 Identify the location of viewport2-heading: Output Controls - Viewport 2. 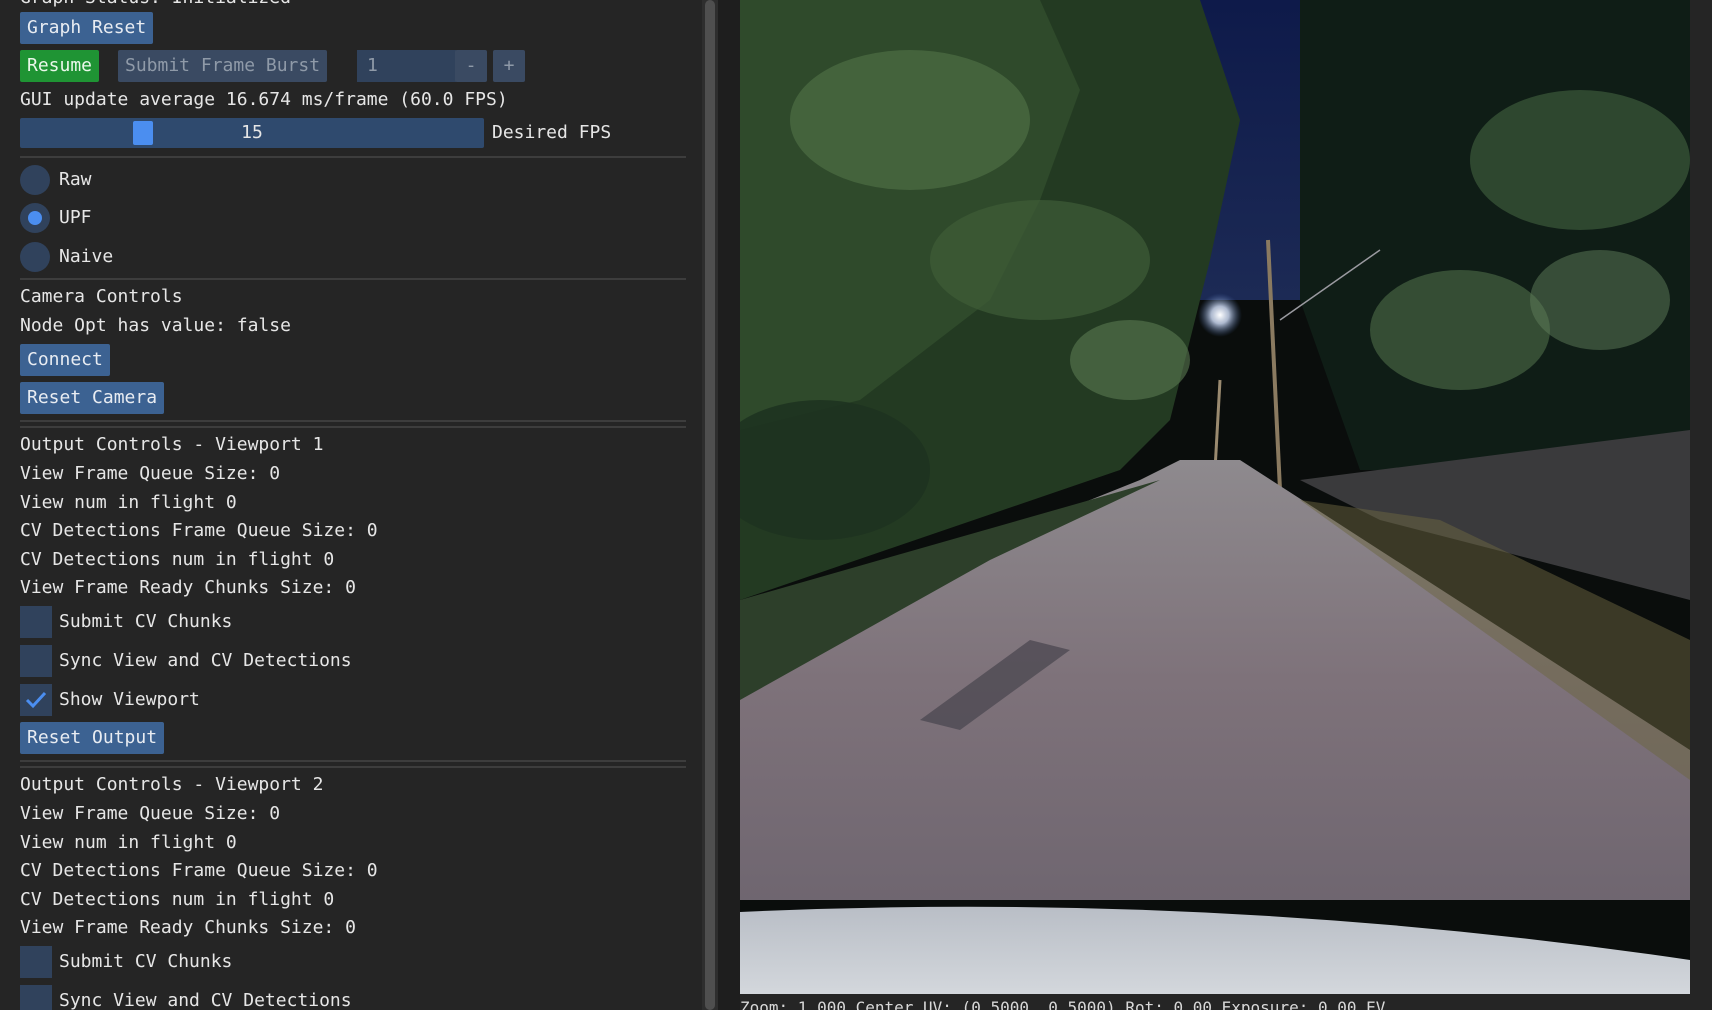
(172, 784).